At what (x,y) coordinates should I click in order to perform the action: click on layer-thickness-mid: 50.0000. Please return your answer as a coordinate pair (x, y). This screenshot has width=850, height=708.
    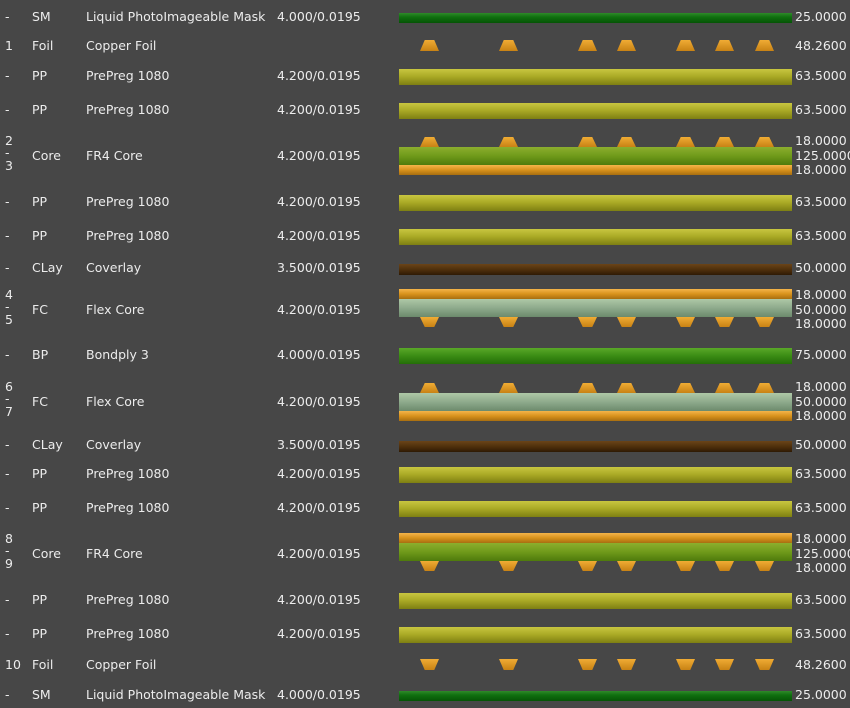
    Looking at the image, I should click on (821, 309).